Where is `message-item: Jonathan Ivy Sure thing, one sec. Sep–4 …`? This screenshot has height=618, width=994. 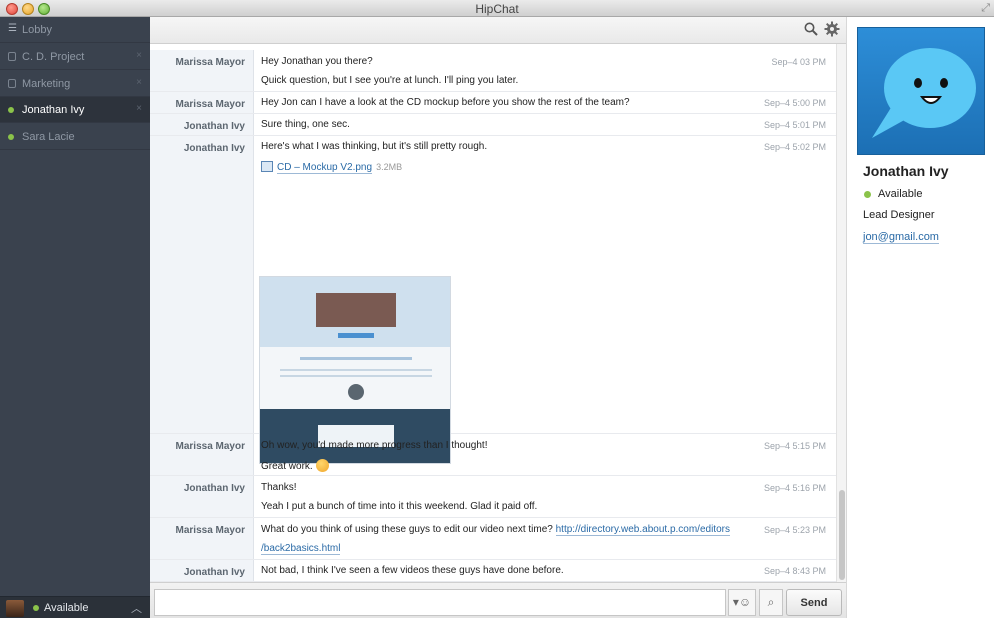
message-item: Jonathan Ivy Sure thing, one sec. Sep–4 … is located at coordinates (493, 125).